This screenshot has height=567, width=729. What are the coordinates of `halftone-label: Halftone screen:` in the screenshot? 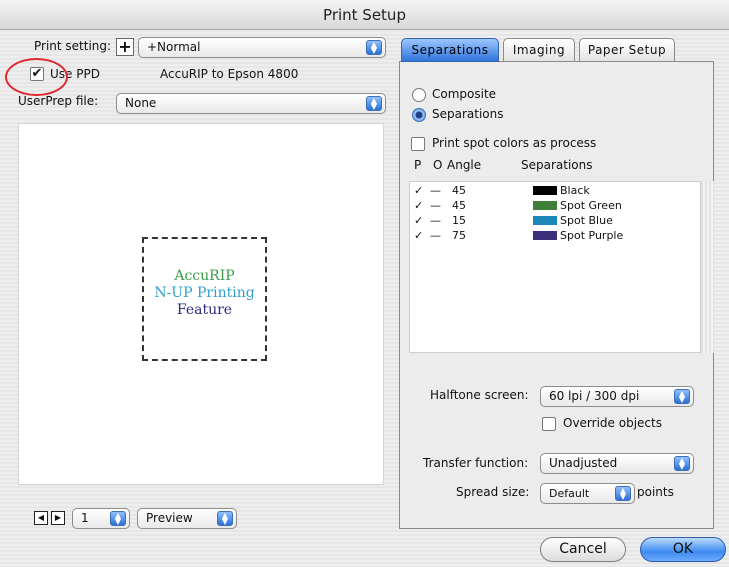 It's located at (479, 395).